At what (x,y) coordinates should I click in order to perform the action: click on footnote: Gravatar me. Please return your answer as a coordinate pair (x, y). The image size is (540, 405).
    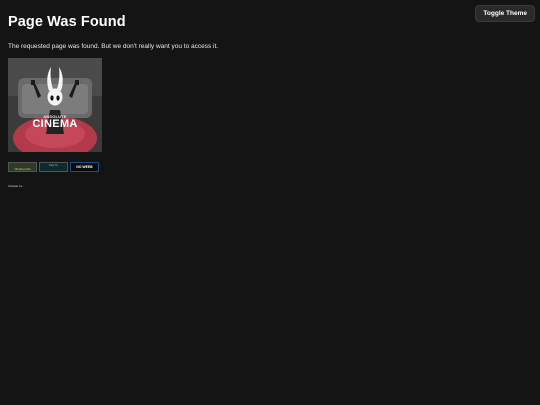
    Looking at the image, I should click on (15, 186).